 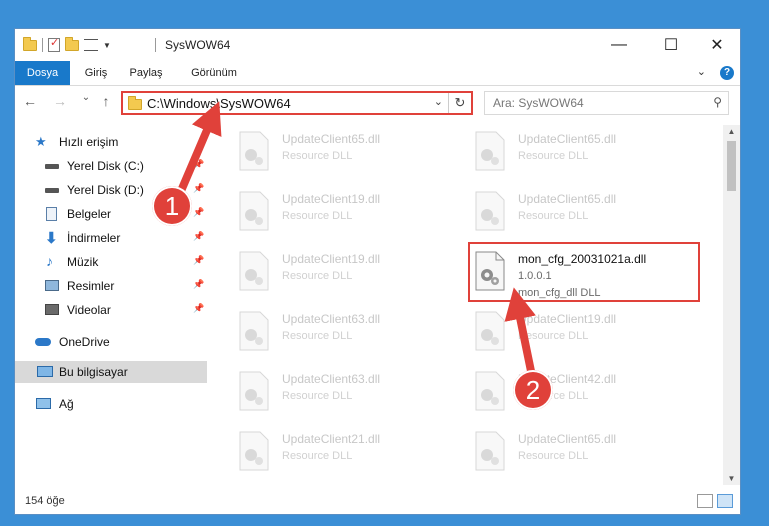 What do you see at coordinates (198, 150) in the screenshot?
I see `arrow-to-address-bar` at bounding box center [198, 150].